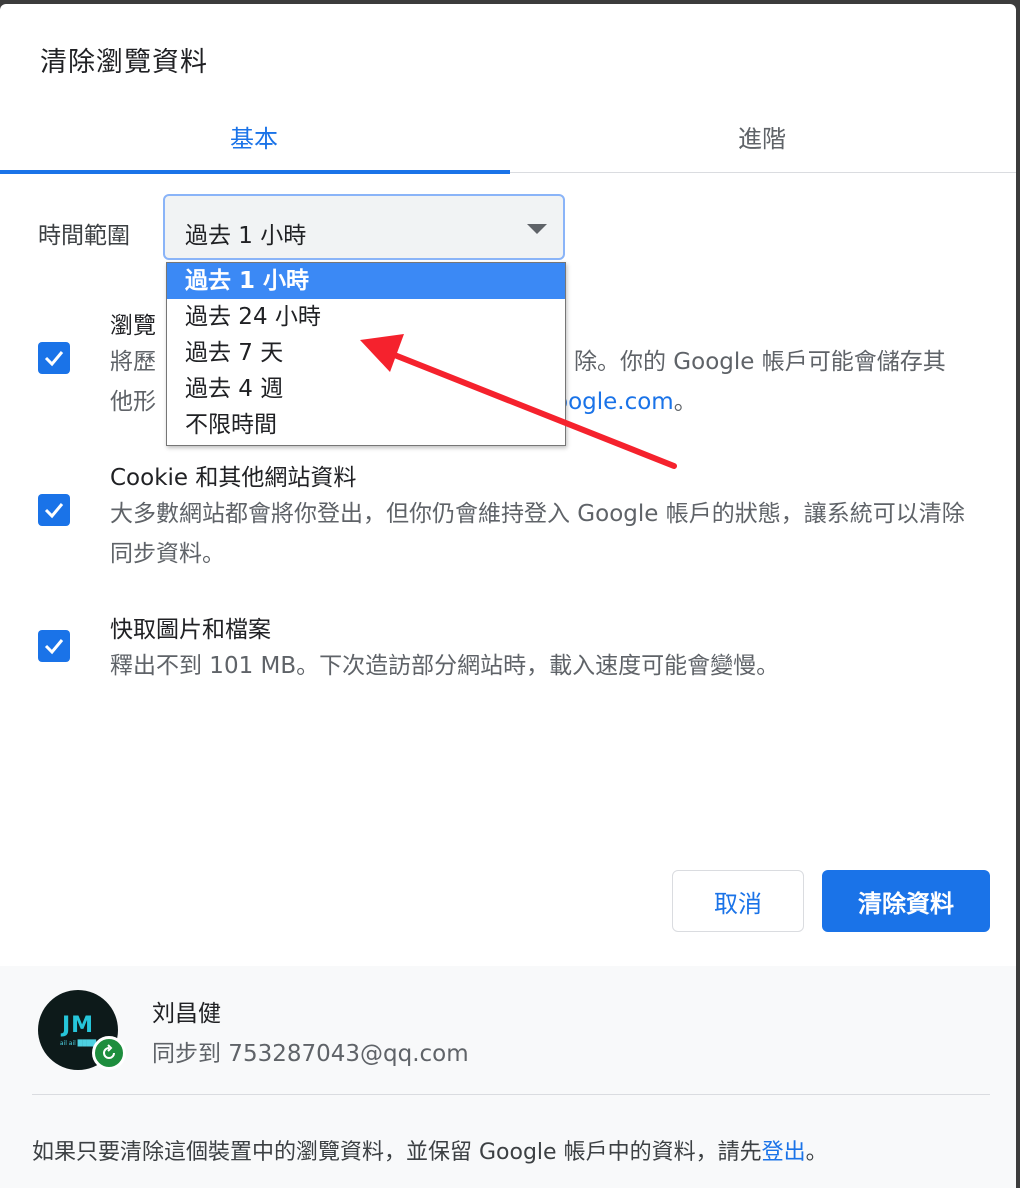 This screenshot has width=1020, height=1188. I want to click on option-past-4-weeks: 過去 4 週, so click(366, 389).